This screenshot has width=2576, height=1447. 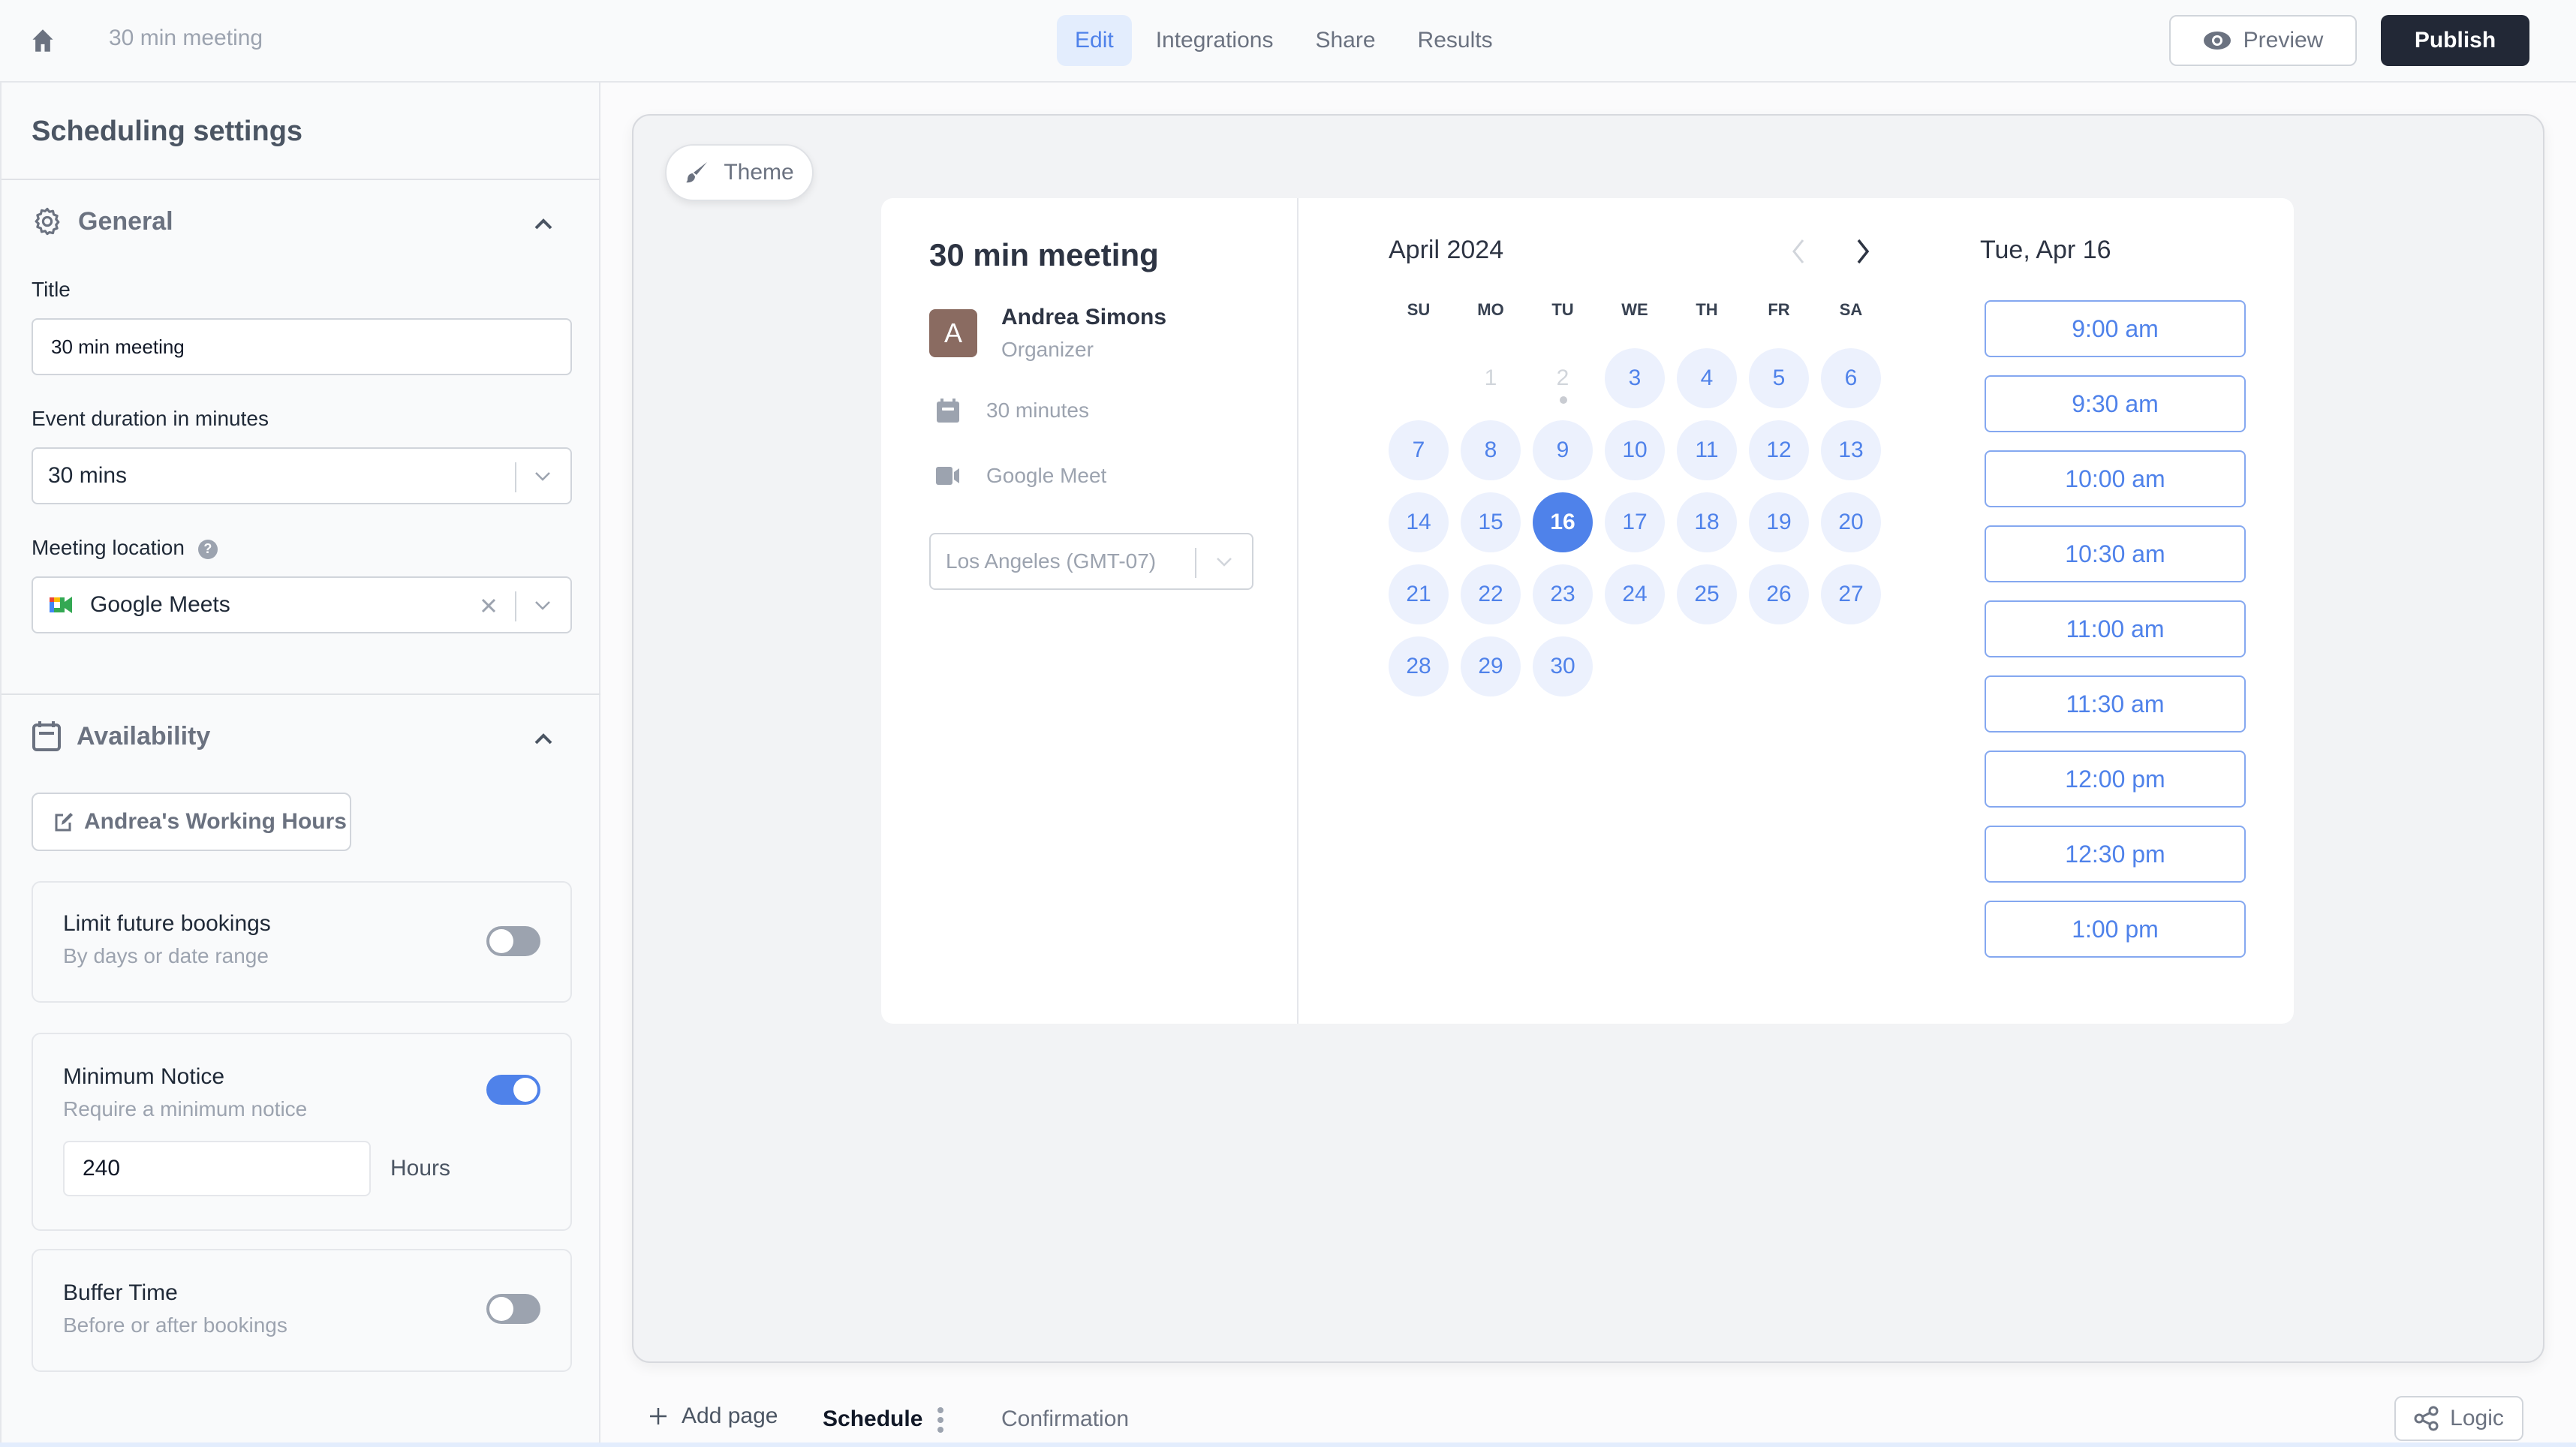 I want to click on time-slot-button: 11:00 am, so click(x=2115, y=628).